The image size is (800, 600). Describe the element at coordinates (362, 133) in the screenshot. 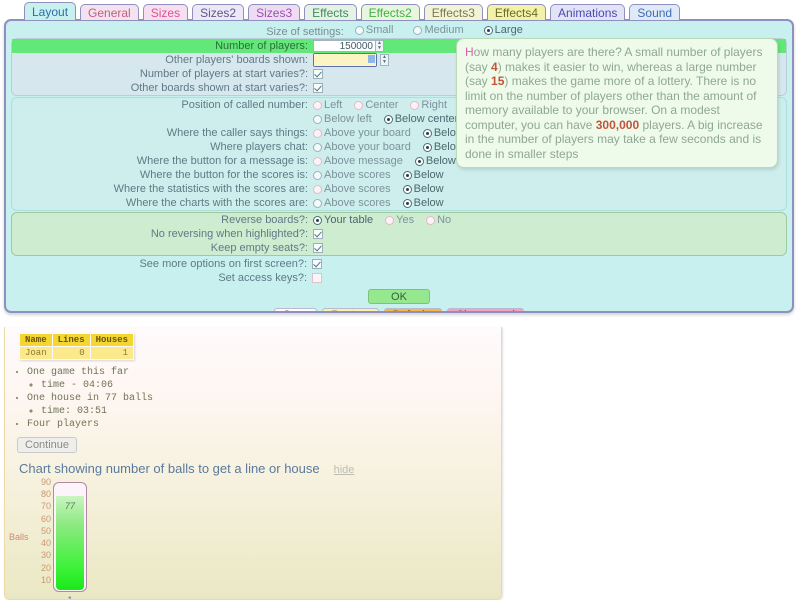

I see `caller-above: Above your board` at that location.